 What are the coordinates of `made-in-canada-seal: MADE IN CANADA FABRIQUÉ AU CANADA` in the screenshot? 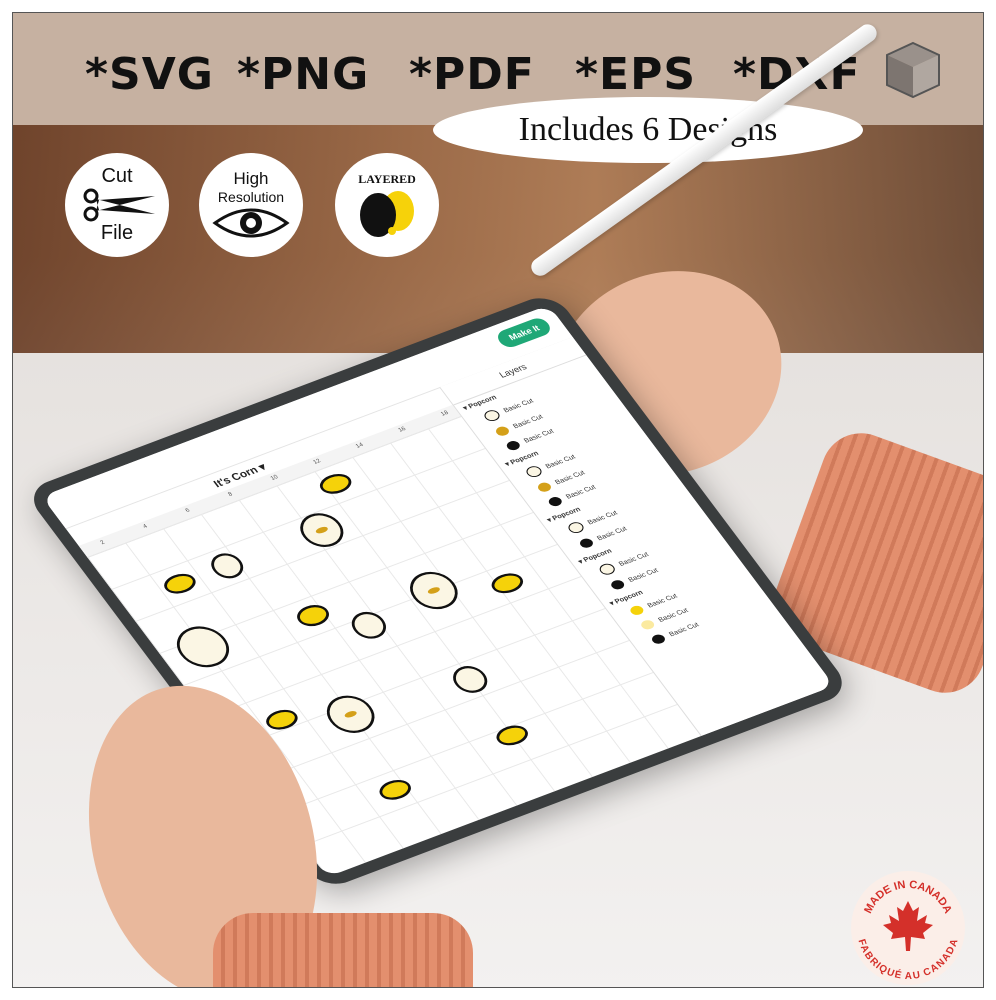 It's located at (908, 928).